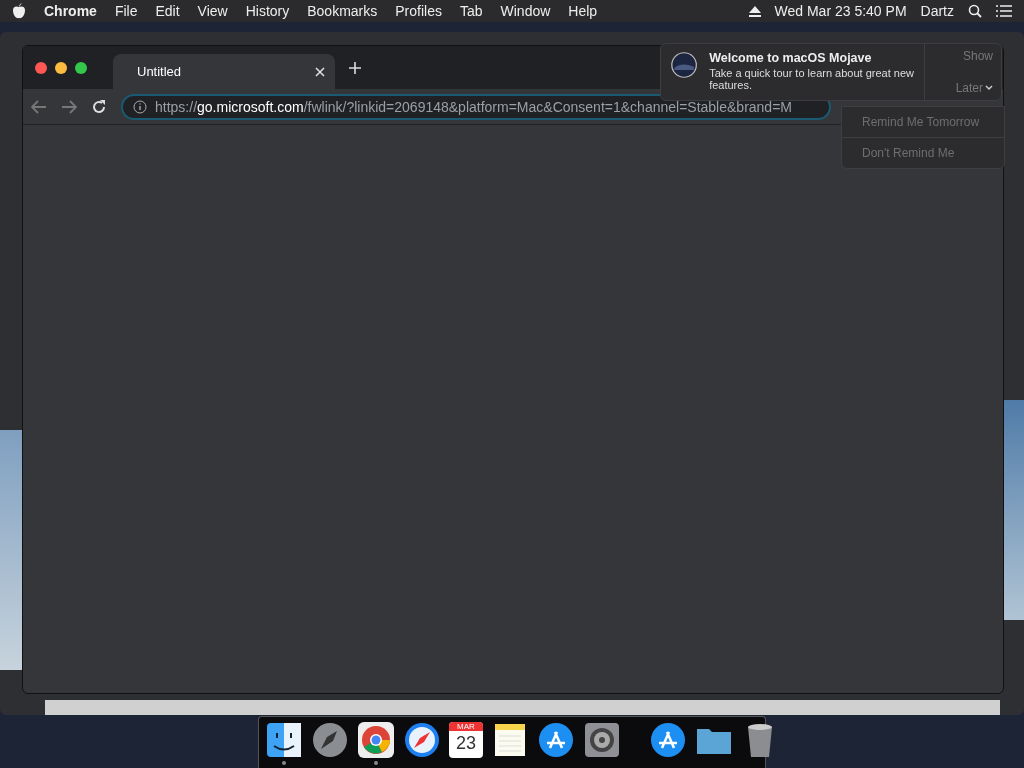 Image resolution: width=1024 pixels, height=768 pixels. Describe the element at coordinates (39, 106) in the screenshot. I see `back-arrow-icon` at that location.